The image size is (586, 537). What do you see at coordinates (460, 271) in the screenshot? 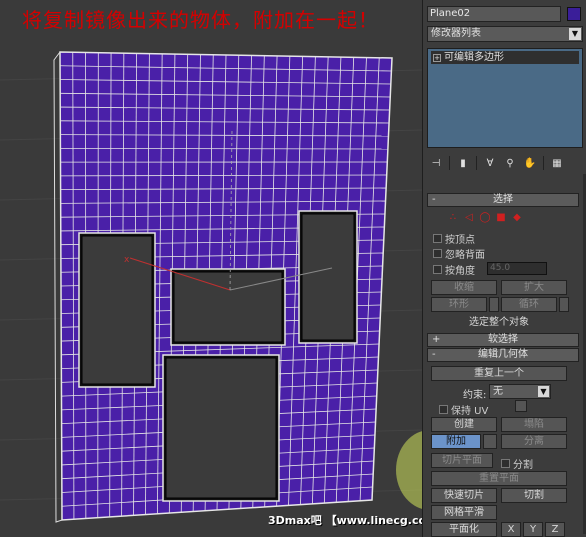
I see `checkbox-label: 按角度` at bounding box center [460, 271].